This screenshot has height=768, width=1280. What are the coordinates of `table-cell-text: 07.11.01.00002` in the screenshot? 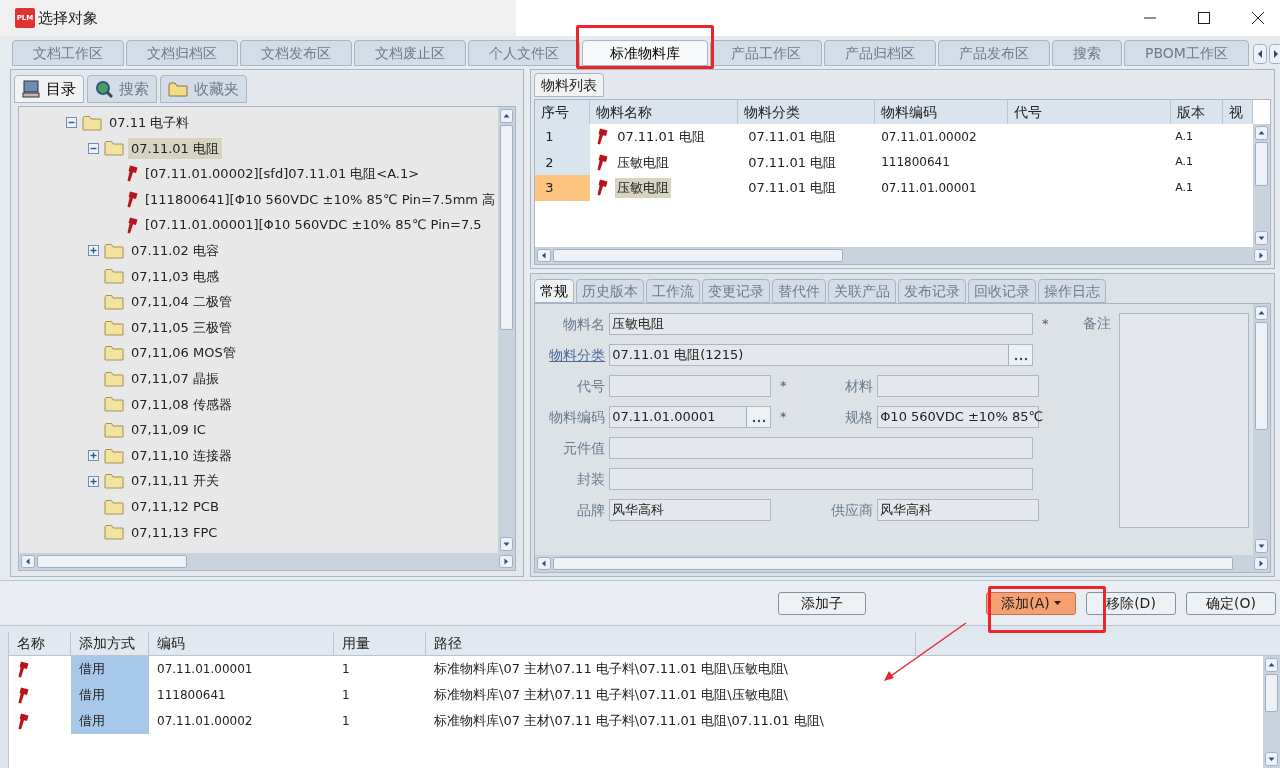 It's located at (929, 137).